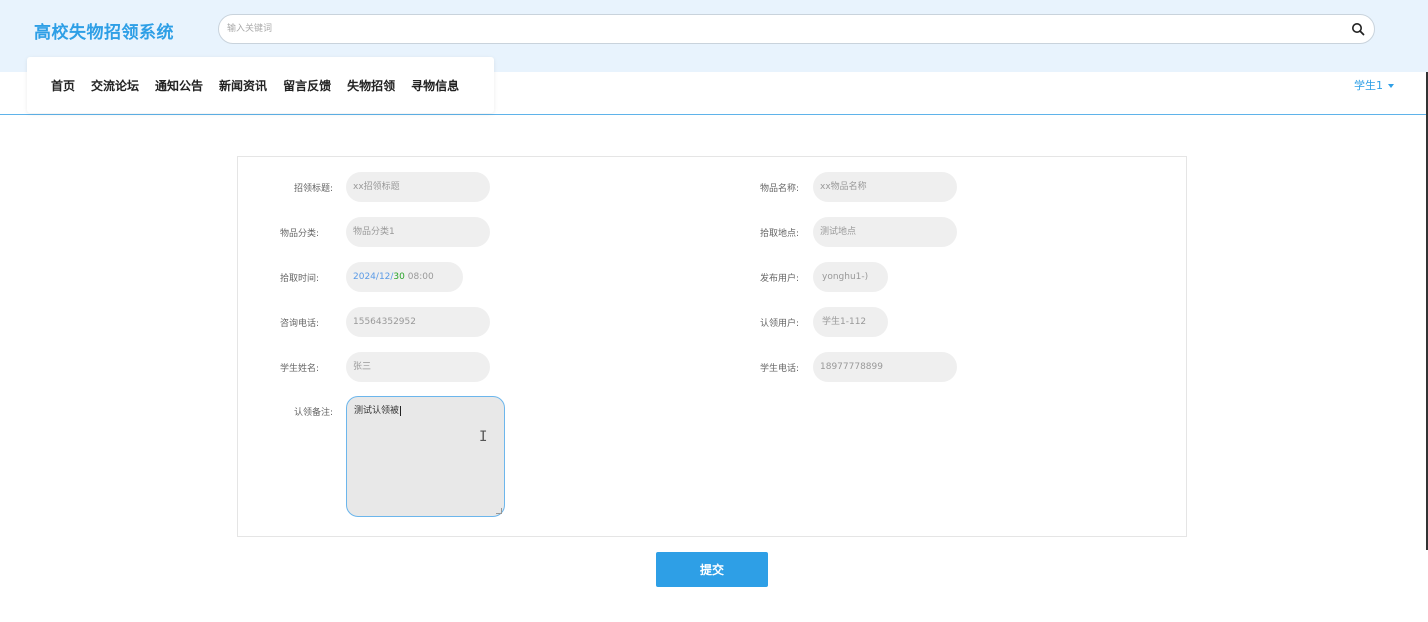 The image size is (1428, 622). What do you see at coordinates (401, 410) in the screenshot?
I see `text-cursor` at bounding box center [401, 410].